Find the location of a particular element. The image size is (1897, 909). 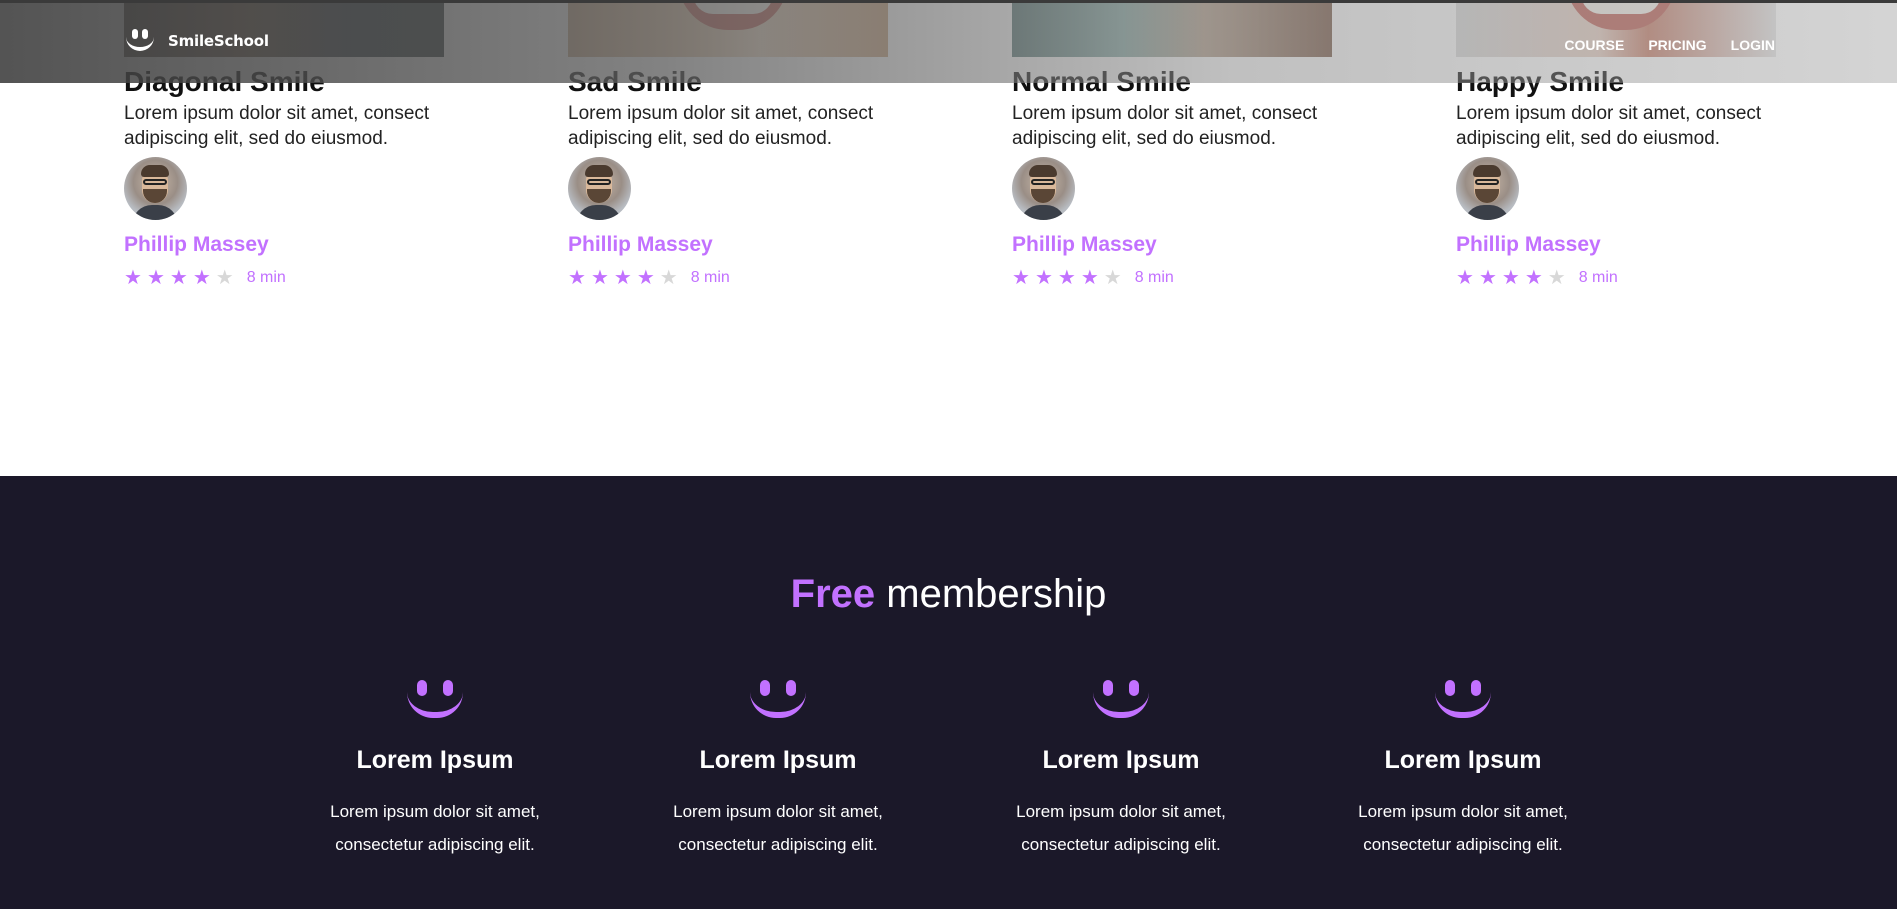

nav-login: LOGIN is located at coordinates (1753, 45).